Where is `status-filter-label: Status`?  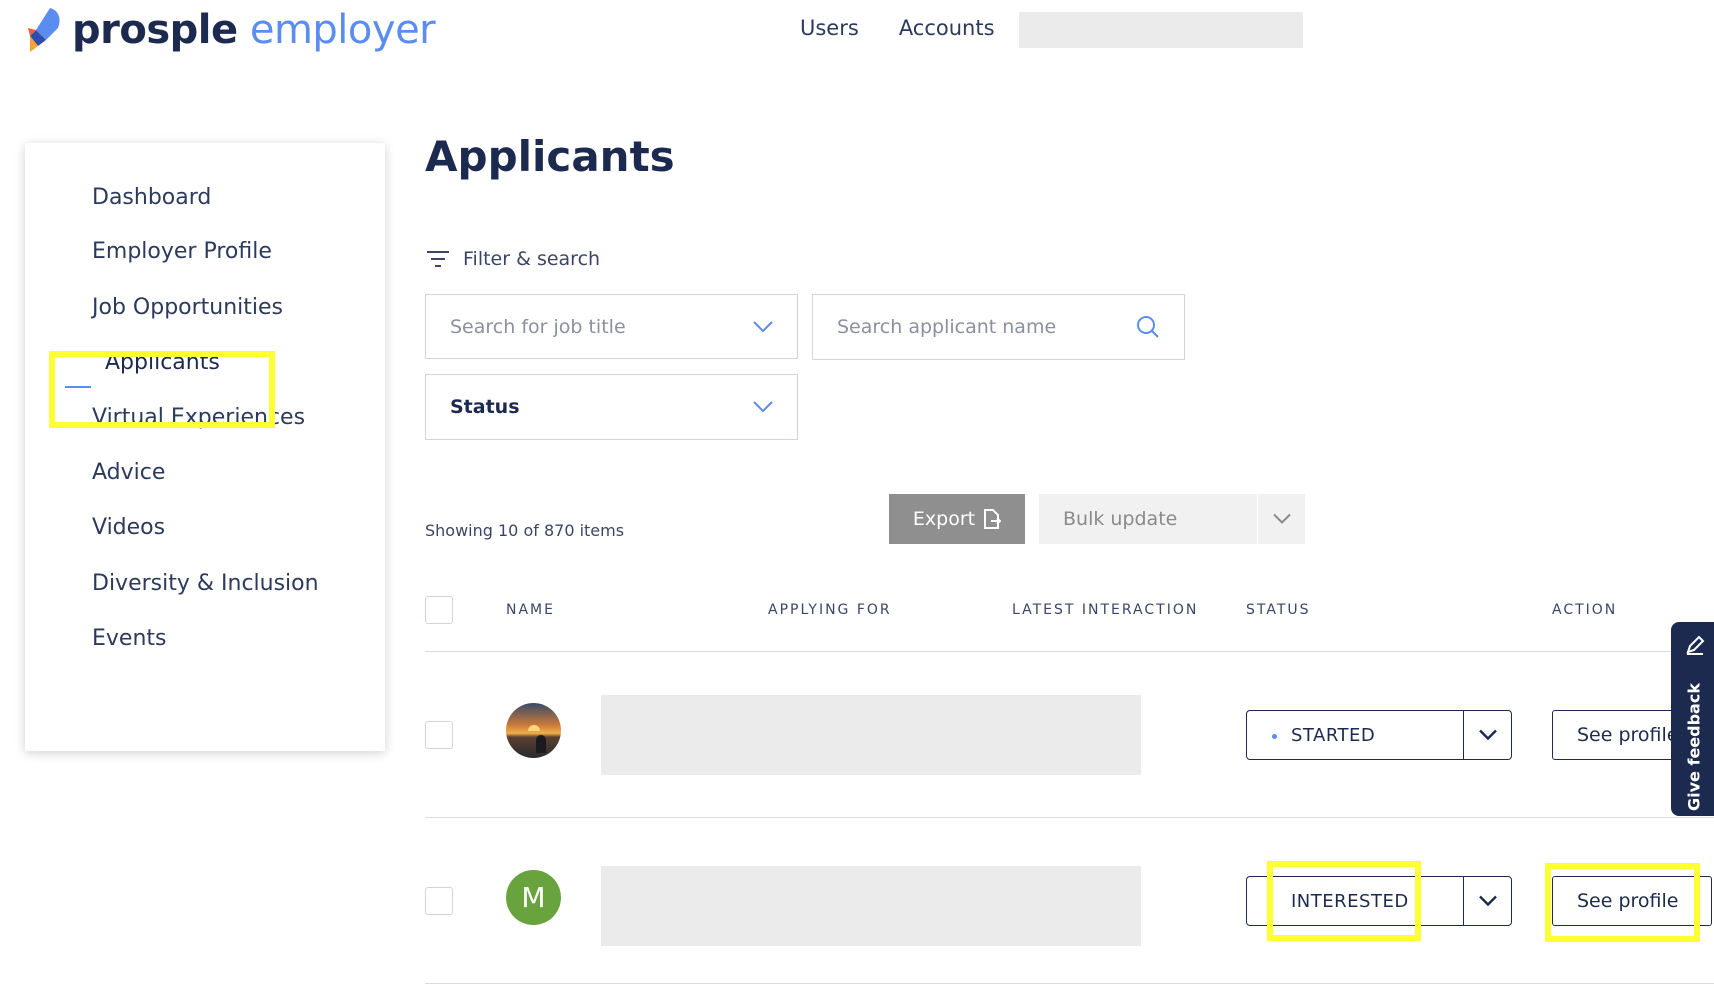 status-filter-label: Status is located at coordinates (485, 407).